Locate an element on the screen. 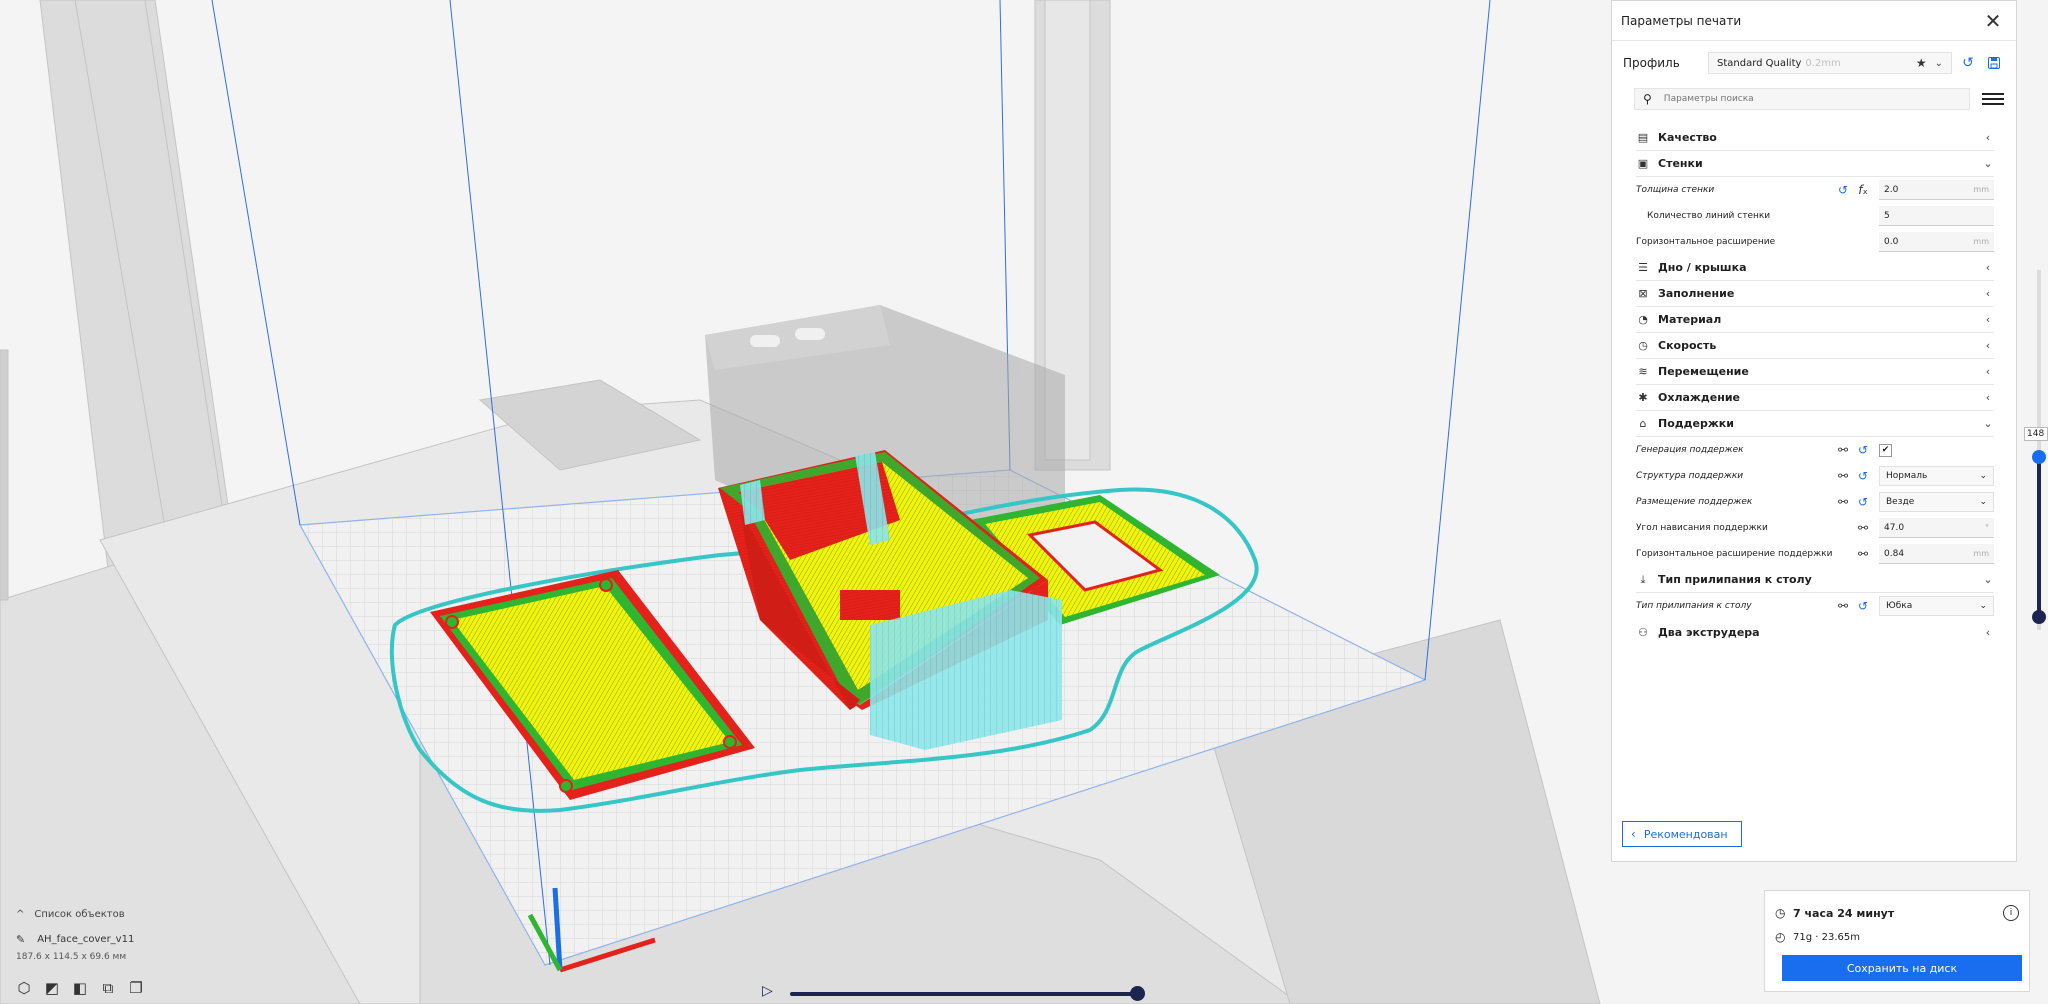 The image size is (2048, 1004). profile-row: Профиль Standard Quality 0.2mm ★ ⌄ ↺ is located at coordinates (1814, 63).